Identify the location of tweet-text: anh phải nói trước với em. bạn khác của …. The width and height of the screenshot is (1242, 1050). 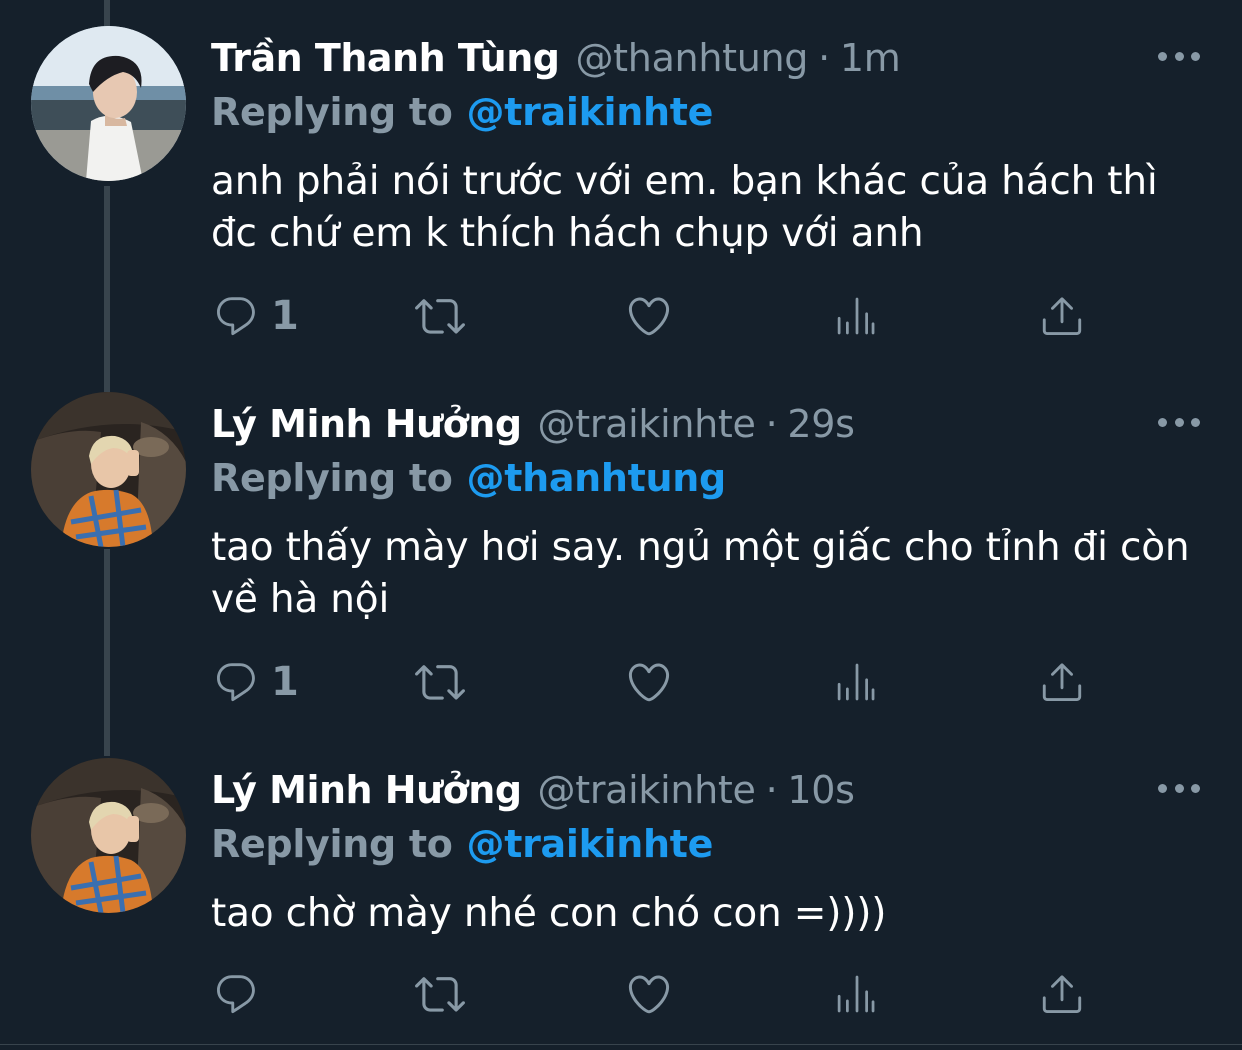
(684, 207).